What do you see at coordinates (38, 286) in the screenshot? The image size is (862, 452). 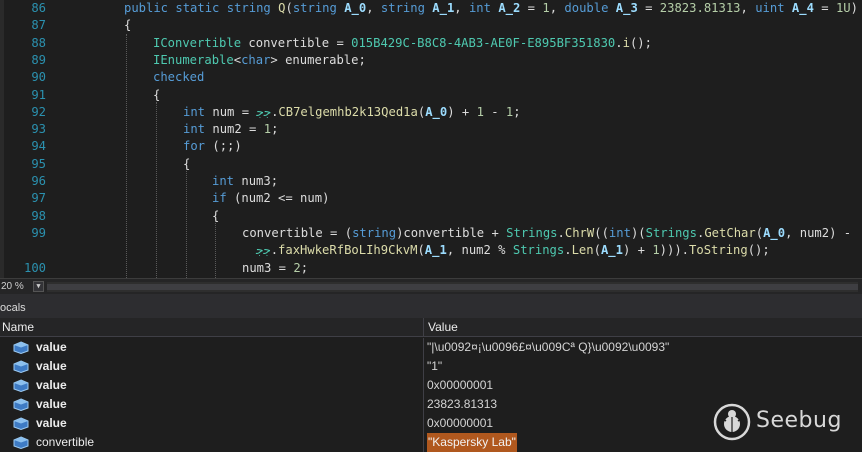 I see `chevron-down-icon: ▼` at bounding box center [38, 286].